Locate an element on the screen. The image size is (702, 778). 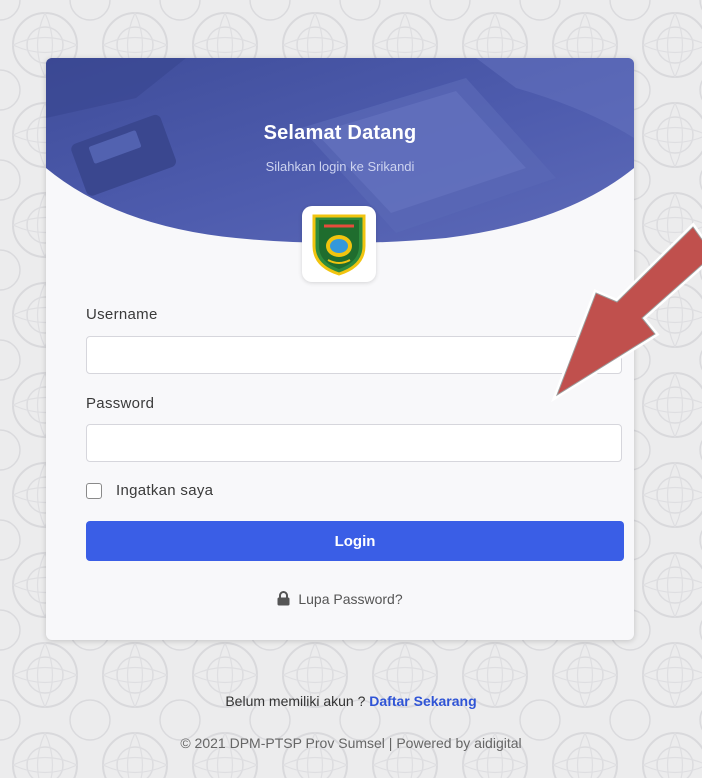
register-link: Daftar Sekarang is located at coordinates (422, 701).